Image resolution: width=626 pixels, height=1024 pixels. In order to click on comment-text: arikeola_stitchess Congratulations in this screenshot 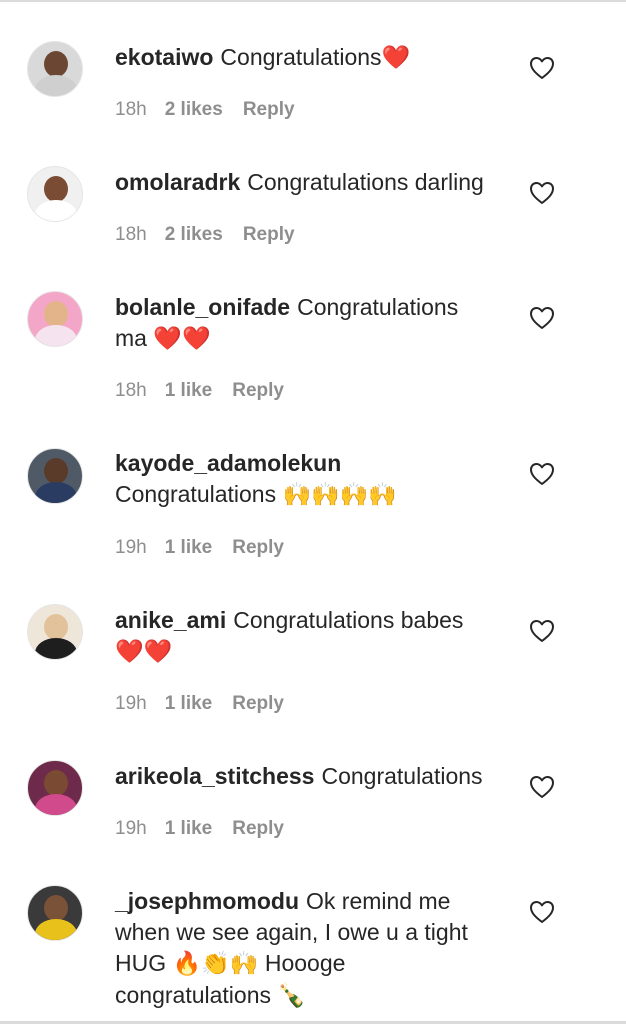, I will do `click(312, 776)`.